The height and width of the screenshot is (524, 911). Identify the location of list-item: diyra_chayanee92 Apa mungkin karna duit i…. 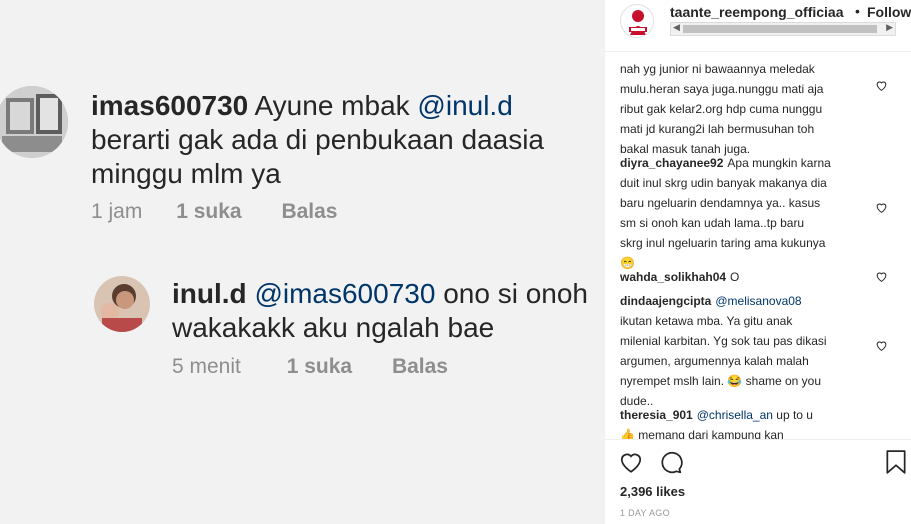
(725, 213).